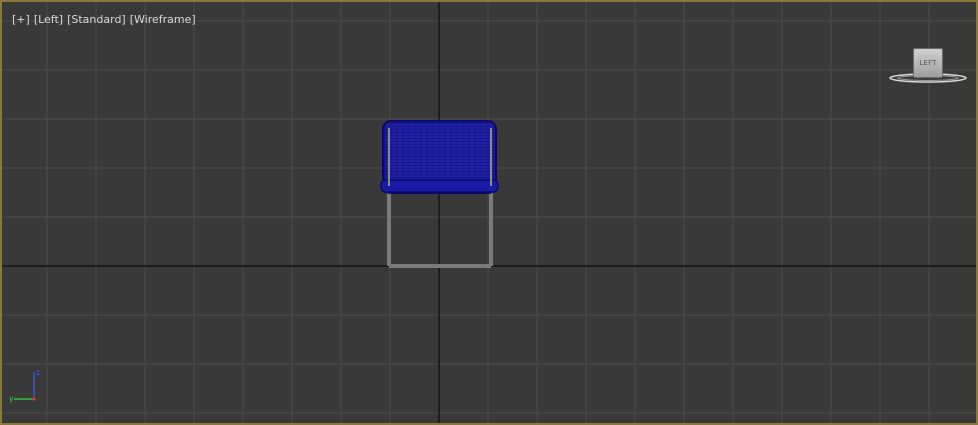 The width and height of the screenshot is (978, 425). What do you see at coordinates (928, 63) in the screenshot?
I see `viewcube-face-left: LEFT` at bounding box center [928, 63].